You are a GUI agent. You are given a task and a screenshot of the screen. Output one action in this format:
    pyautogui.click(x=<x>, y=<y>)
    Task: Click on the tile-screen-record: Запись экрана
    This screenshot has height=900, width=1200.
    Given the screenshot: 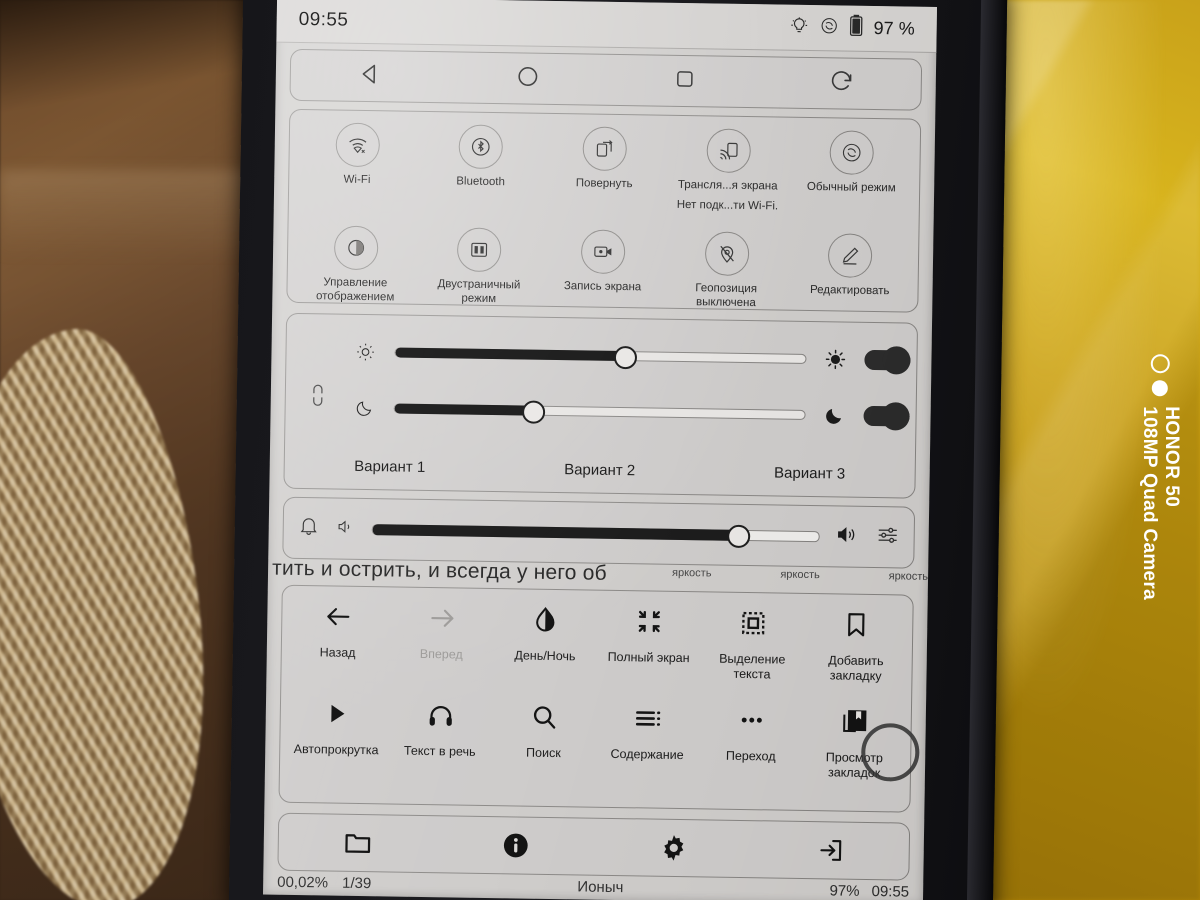 What is the action you would take?
    pyautogui.click(x=602, y=269)
    